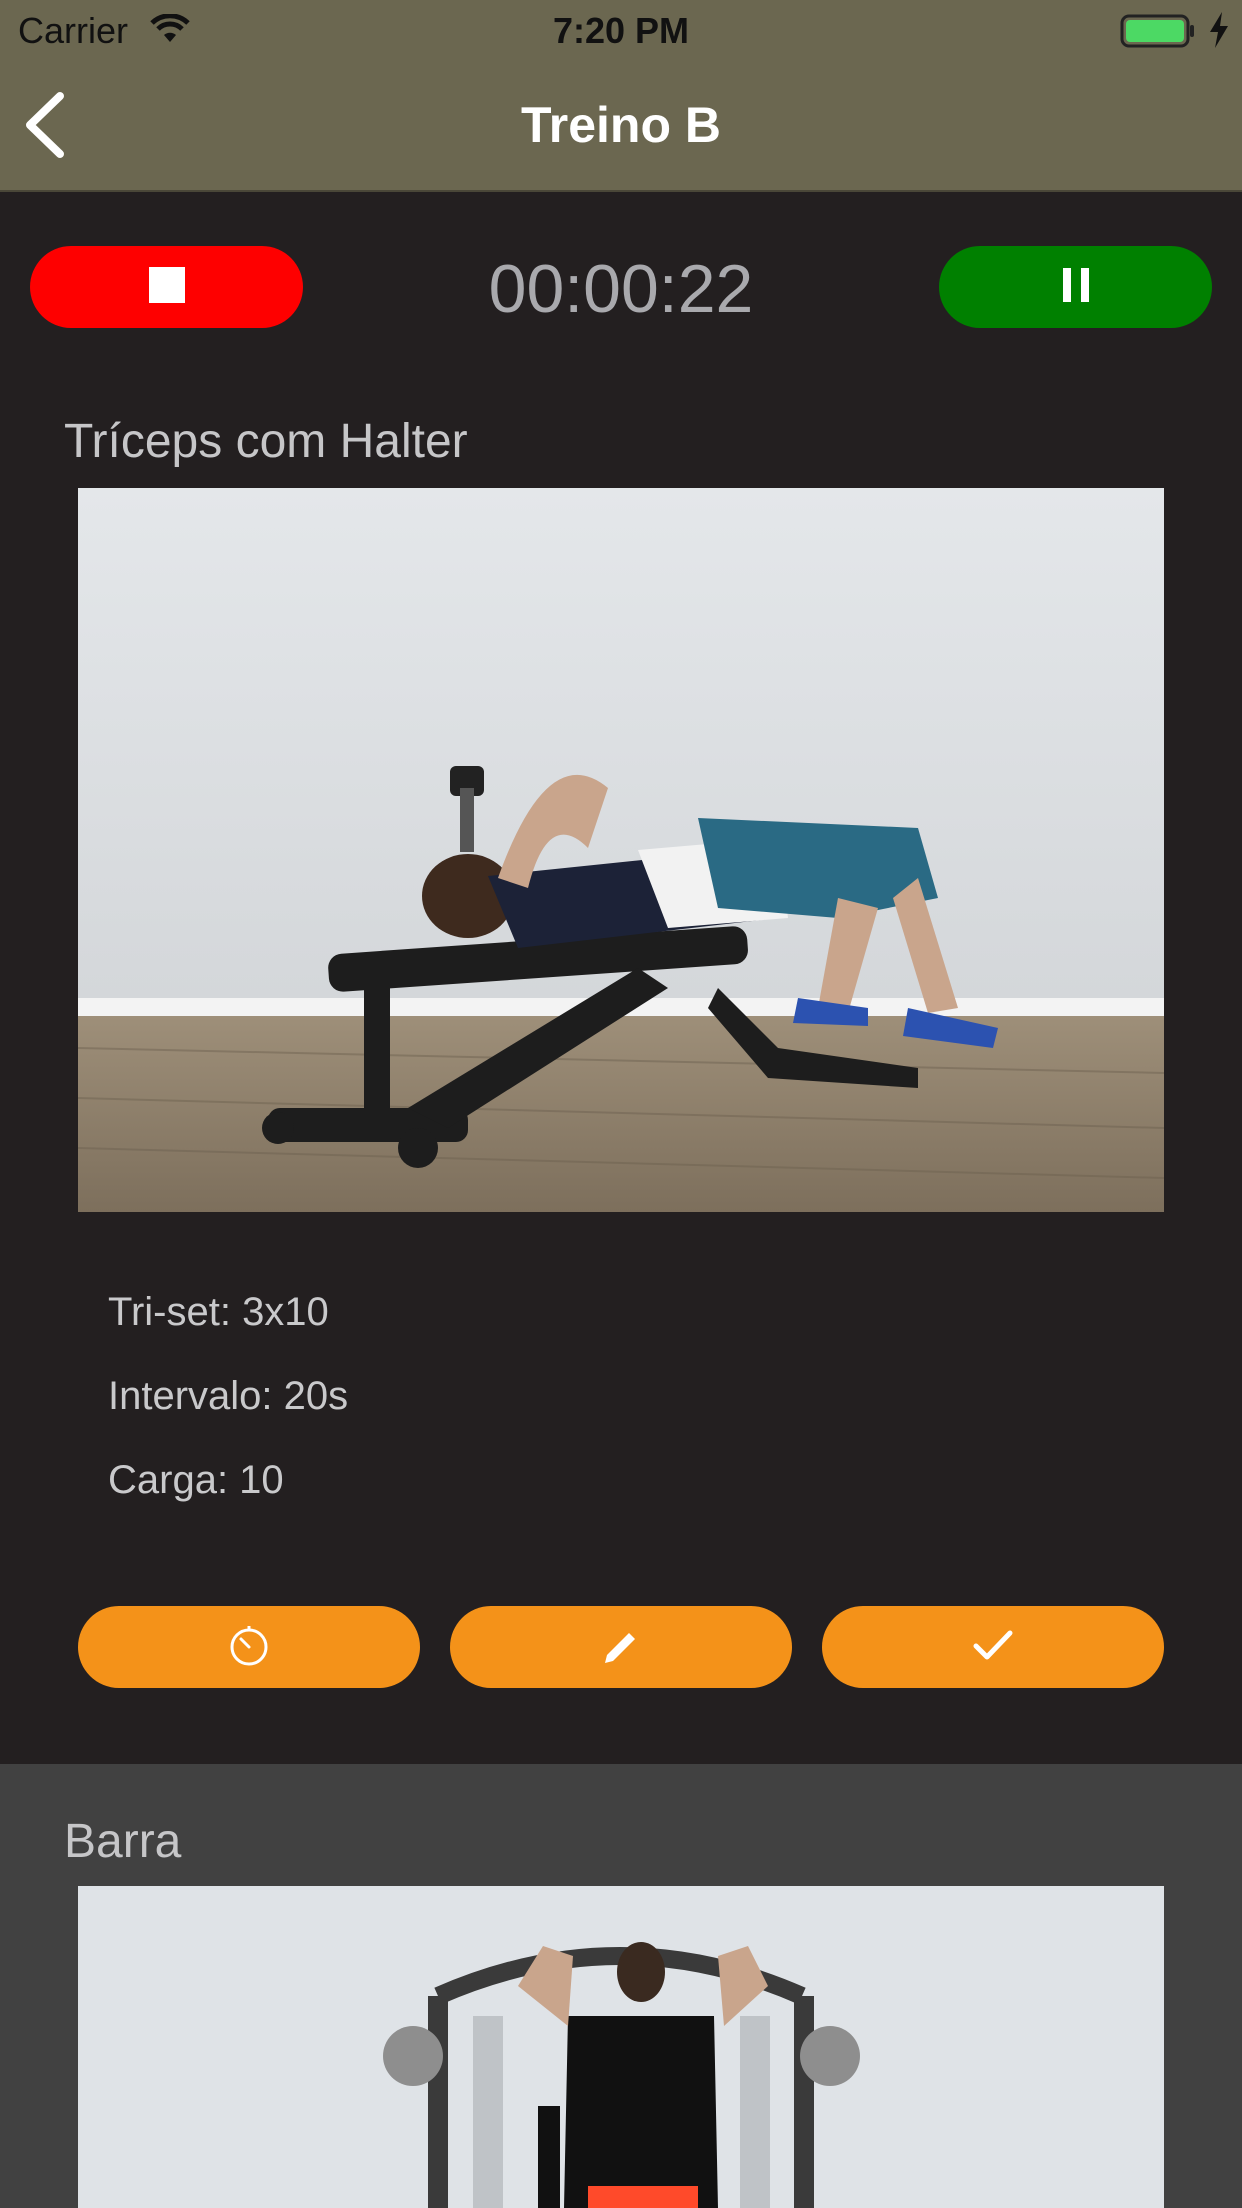  I want to click on status-bar: Carrier 7:20 PM, so click(621, 31).